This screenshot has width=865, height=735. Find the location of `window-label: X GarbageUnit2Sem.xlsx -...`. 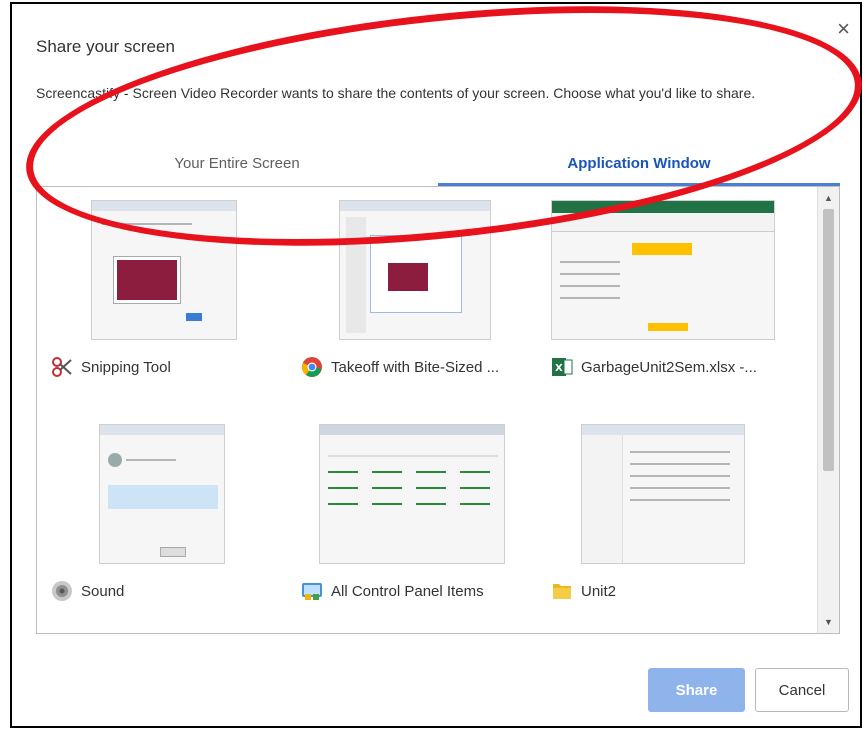

window-label: X GarbageUnit2Sem.xlsx -... is located at coordinates (654, 367).